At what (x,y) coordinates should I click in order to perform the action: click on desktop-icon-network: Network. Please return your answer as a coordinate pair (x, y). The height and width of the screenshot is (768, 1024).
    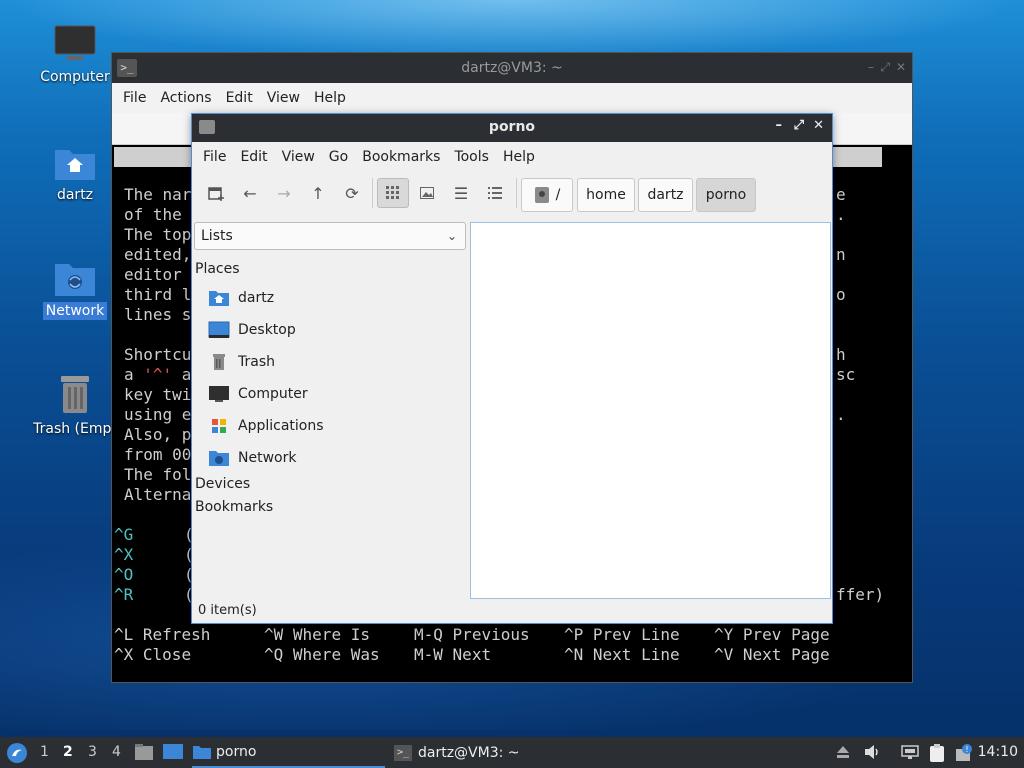
    Looking at the image, I should click on (75, 289).